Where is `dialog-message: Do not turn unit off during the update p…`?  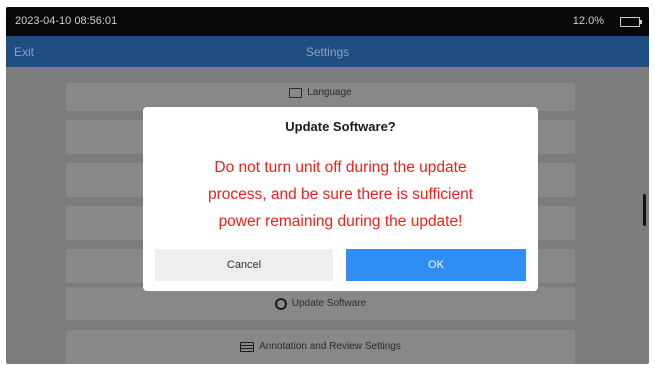
dialog-message: Do not turn unit off during the update p… is located at coordinates (340, 194).